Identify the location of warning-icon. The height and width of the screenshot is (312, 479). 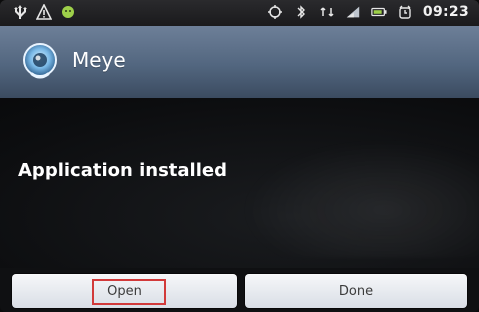
(44, 12).